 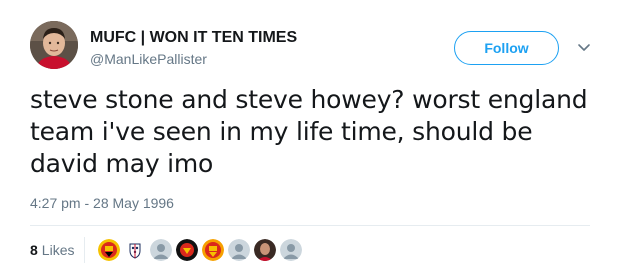 I want to click on chevron-down-icon, so click(x=584, y=48).